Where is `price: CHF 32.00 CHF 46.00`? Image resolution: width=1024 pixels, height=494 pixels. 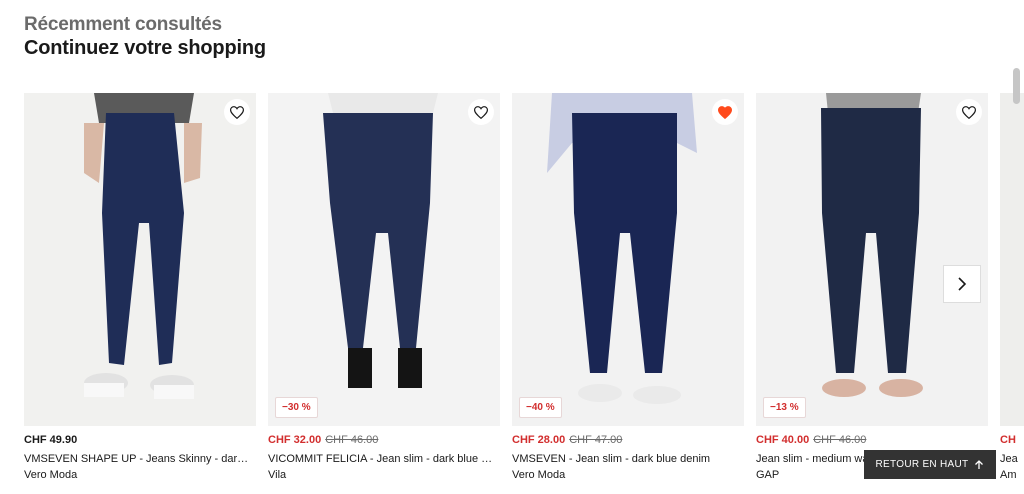 price: CHF 32.00 CHF 46.00 is located at coordinates (323, 440).